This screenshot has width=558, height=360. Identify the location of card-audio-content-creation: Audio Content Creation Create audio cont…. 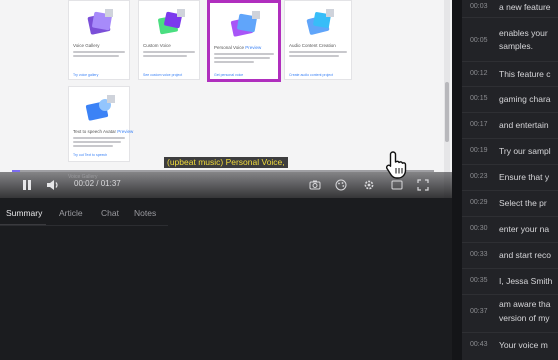
(318, 40).